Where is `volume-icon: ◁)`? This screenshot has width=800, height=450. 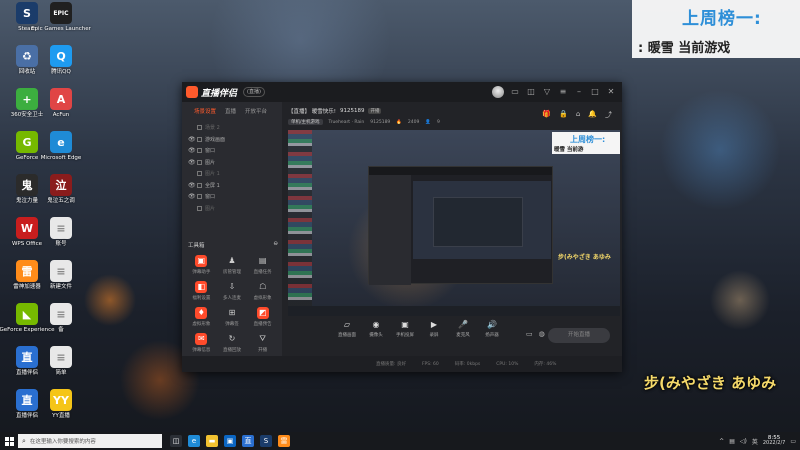 volume-icon: ◁) is located at coordinates (743, 441).